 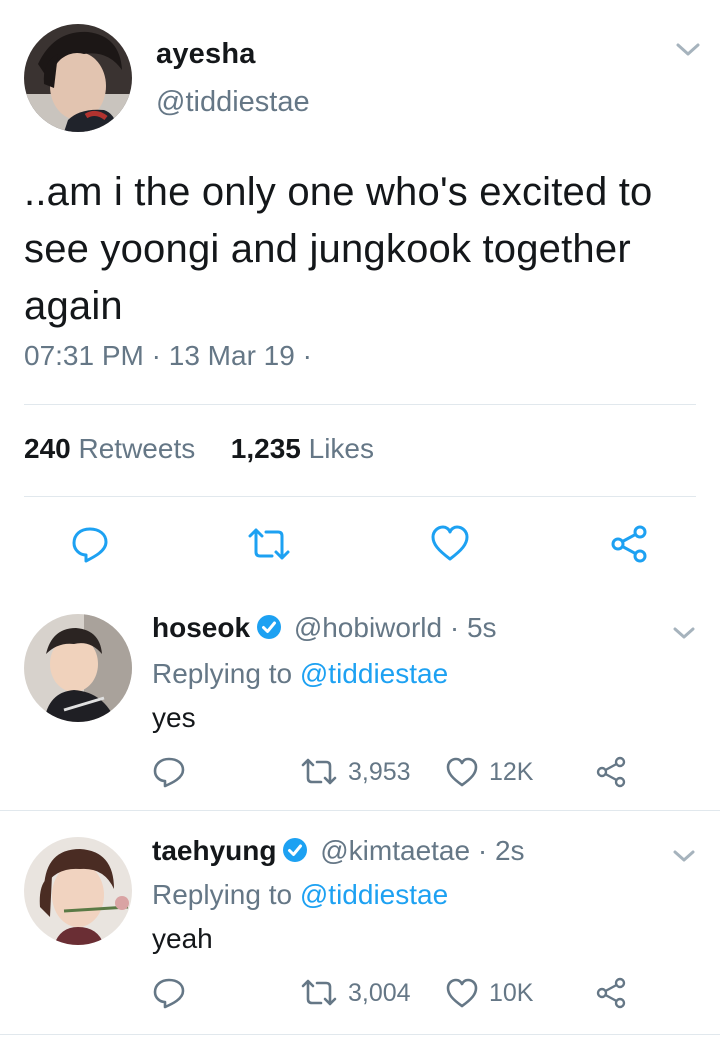 What do you see at coordinates (78, 891) in the screenshot?
I see `avatar-taehyung` at bounding box center [78, 891].